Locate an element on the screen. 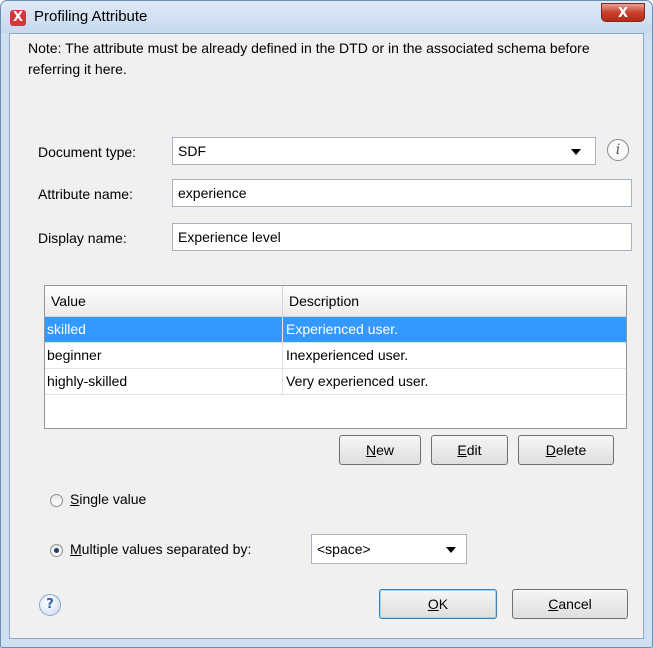 This screenshot has height=648, width=653. display-name-field: Experience level is located at coordinates (402, 237).